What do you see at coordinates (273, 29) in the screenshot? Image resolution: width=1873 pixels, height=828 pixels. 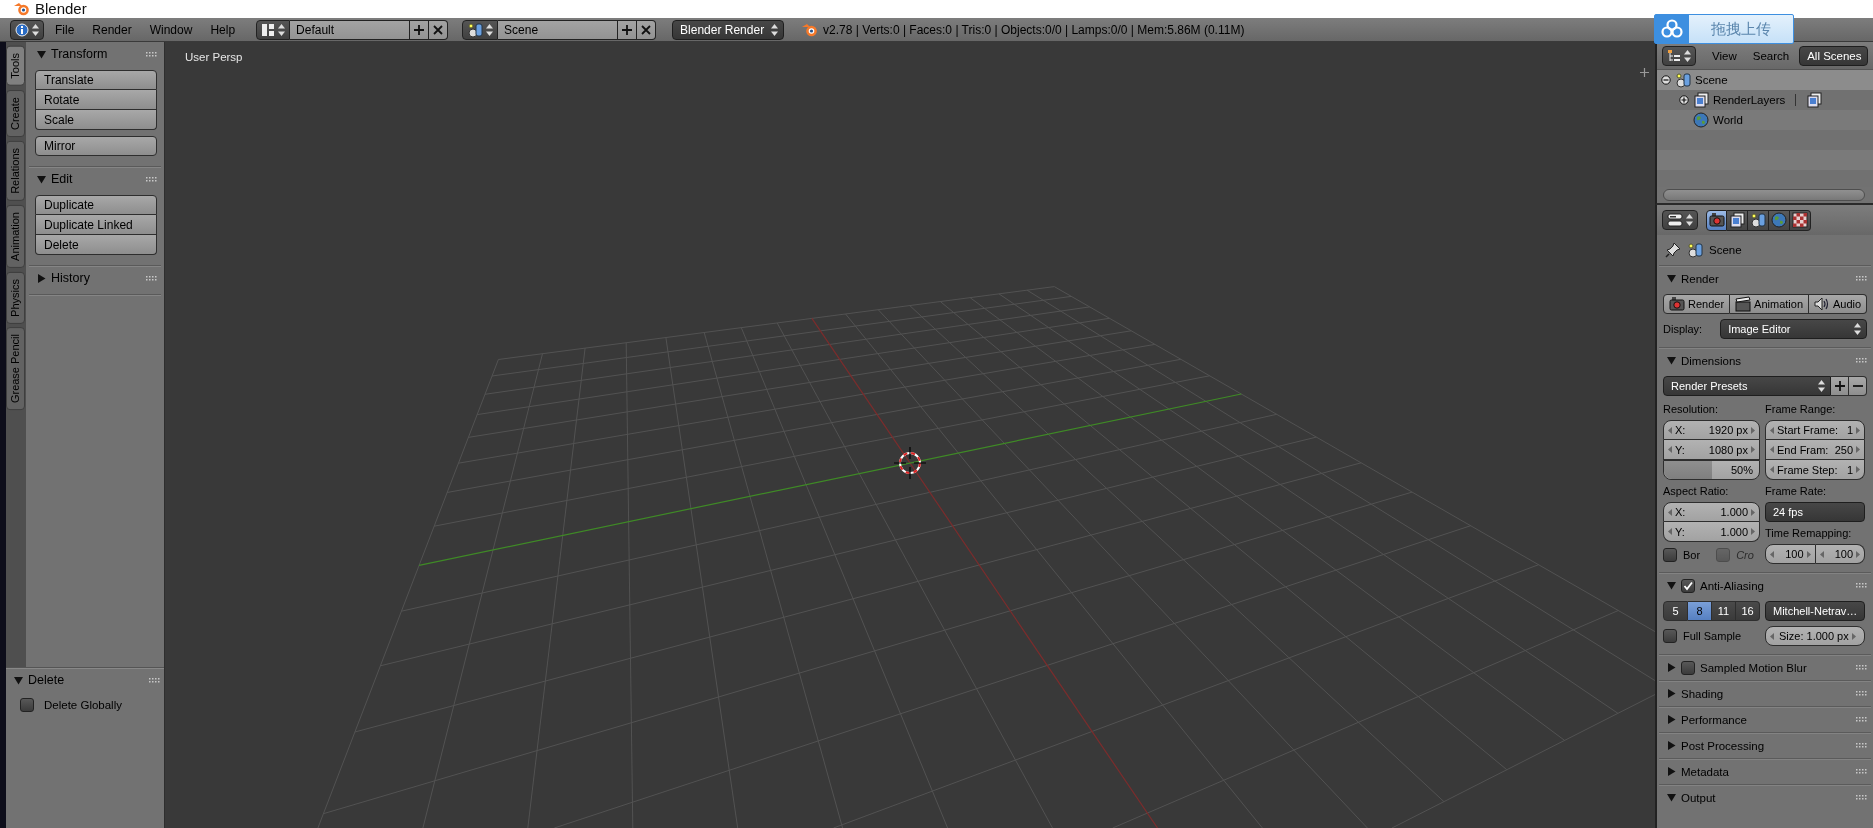 I see `screen-layout-button` at bounding box center [273, 29].